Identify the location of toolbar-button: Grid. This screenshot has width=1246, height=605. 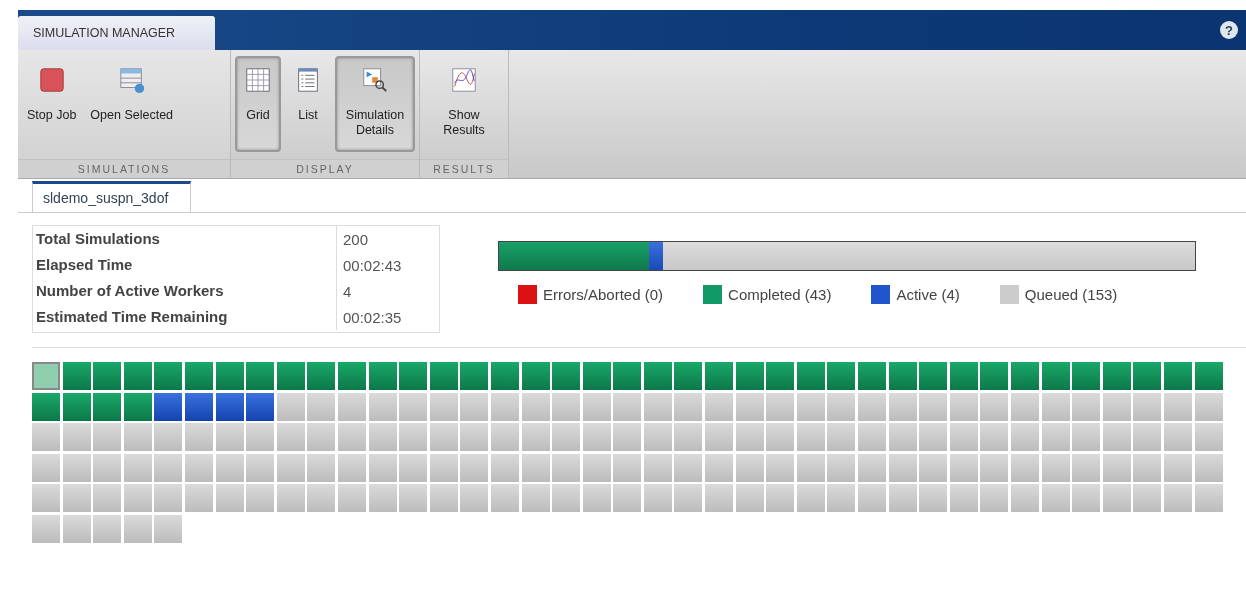
(258, 104).